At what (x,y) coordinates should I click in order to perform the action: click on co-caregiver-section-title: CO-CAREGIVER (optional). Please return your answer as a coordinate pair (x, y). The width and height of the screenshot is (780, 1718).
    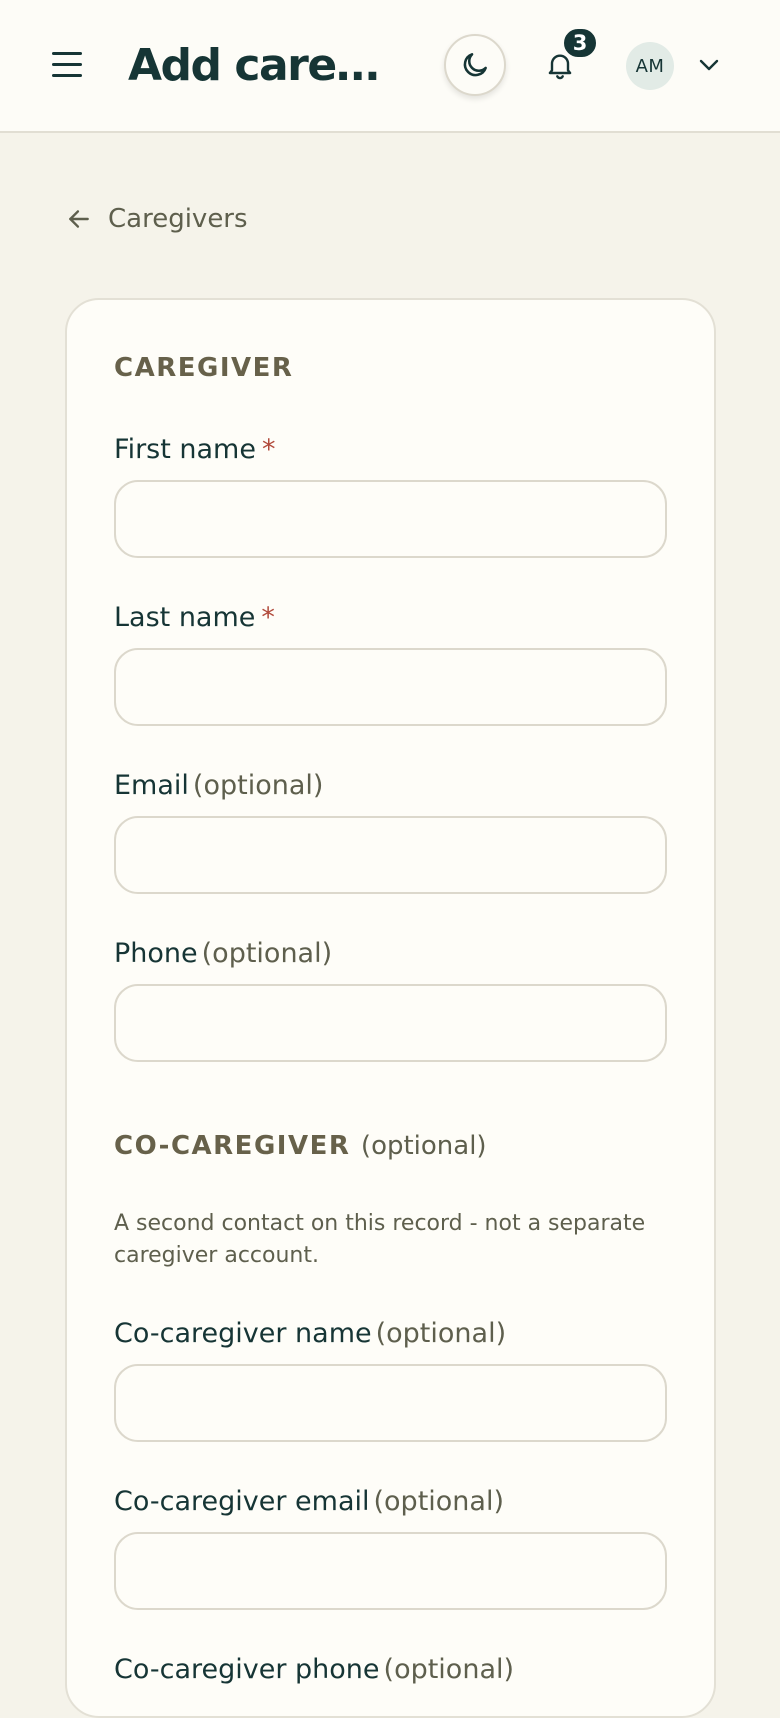
    Looking at the image, I should click on (300, 1146).